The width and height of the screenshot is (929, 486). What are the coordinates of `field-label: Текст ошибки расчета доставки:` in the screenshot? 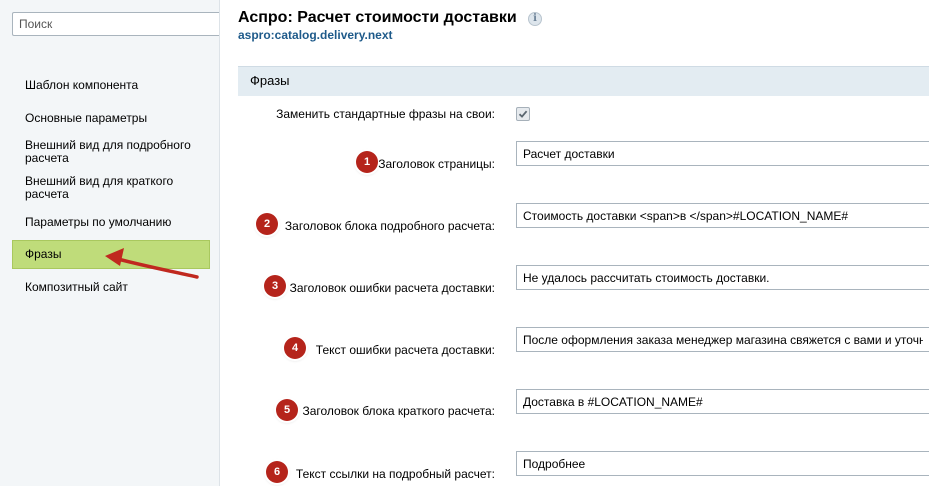 It's located at (405, 350).